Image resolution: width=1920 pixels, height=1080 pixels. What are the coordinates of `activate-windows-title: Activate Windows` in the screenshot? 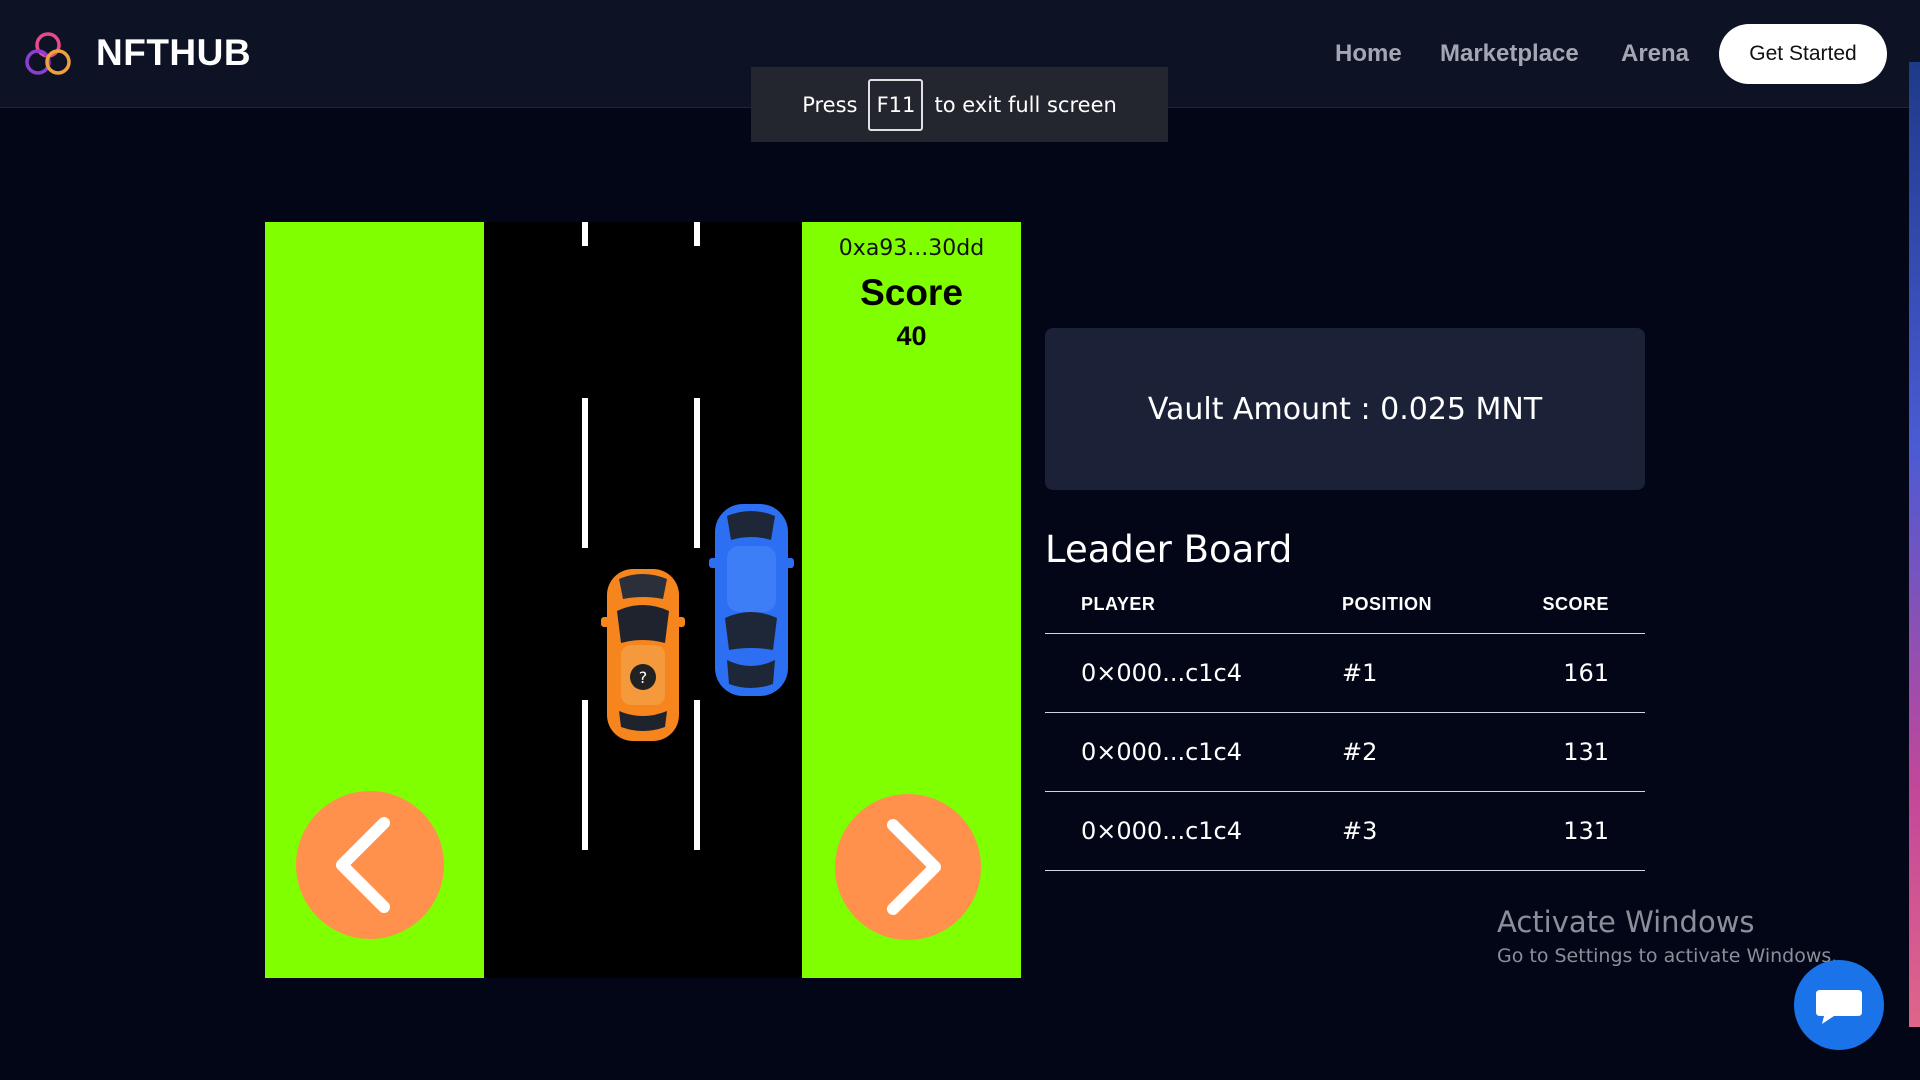 It's located at (1626, 922).